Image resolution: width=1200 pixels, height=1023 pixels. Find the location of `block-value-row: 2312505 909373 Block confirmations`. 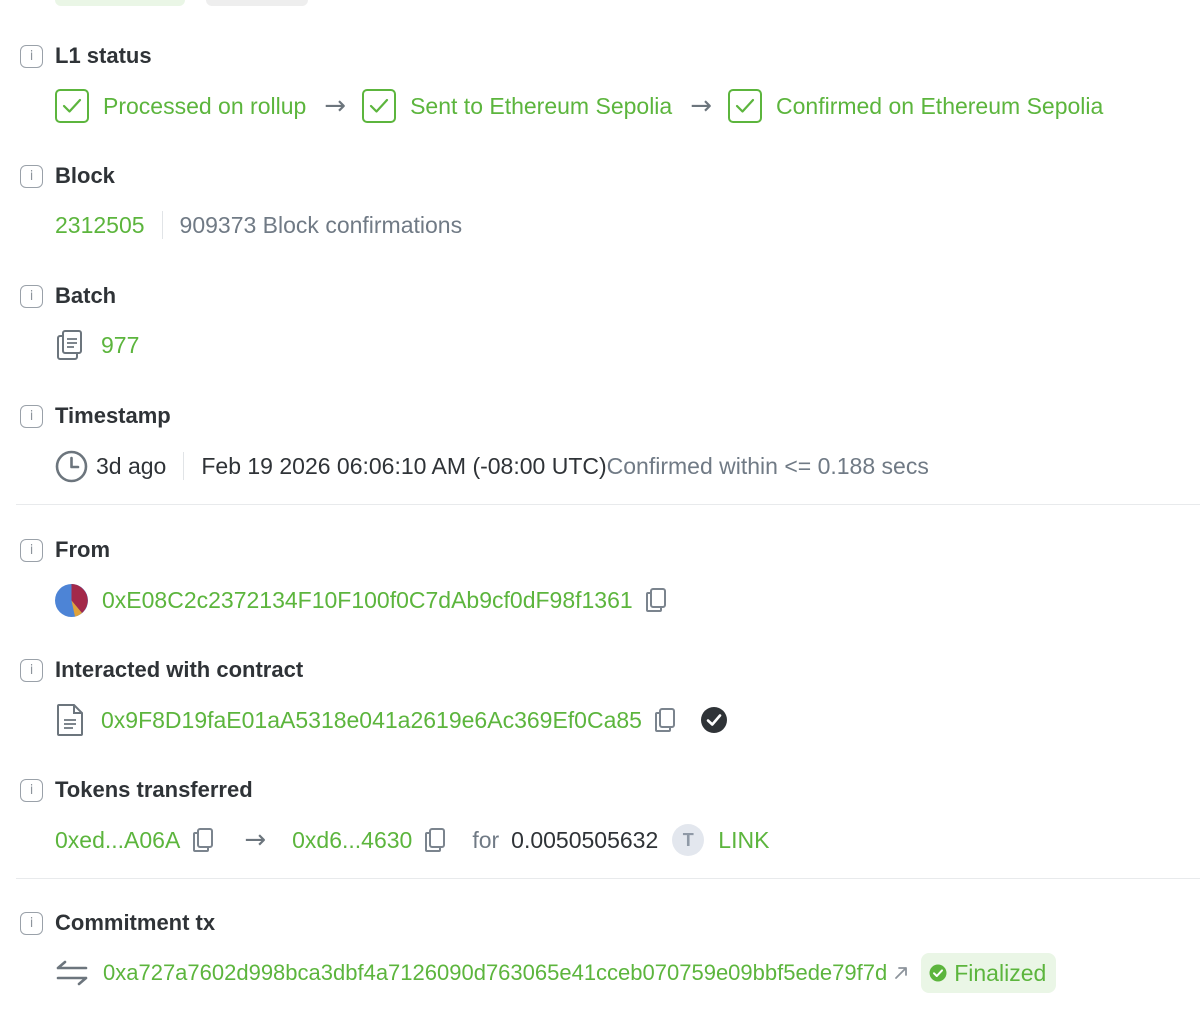

block-value-row: 2312505 909373 Block confirmations is located at coordinates (258, 225).